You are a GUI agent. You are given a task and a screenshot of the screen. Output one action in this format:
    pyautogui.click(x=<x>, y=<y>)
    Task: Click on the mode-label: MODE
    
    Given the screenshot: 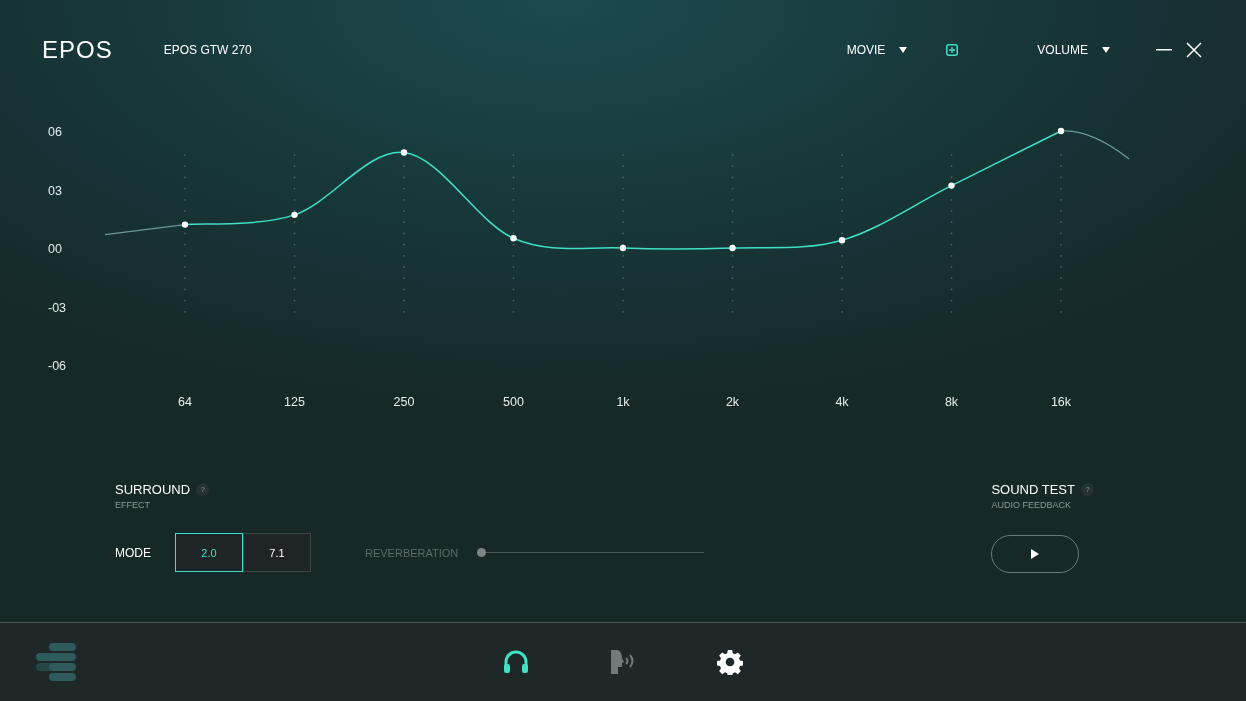 What is the action you would take?
    pyautogui.click(x=133, y=552)
    